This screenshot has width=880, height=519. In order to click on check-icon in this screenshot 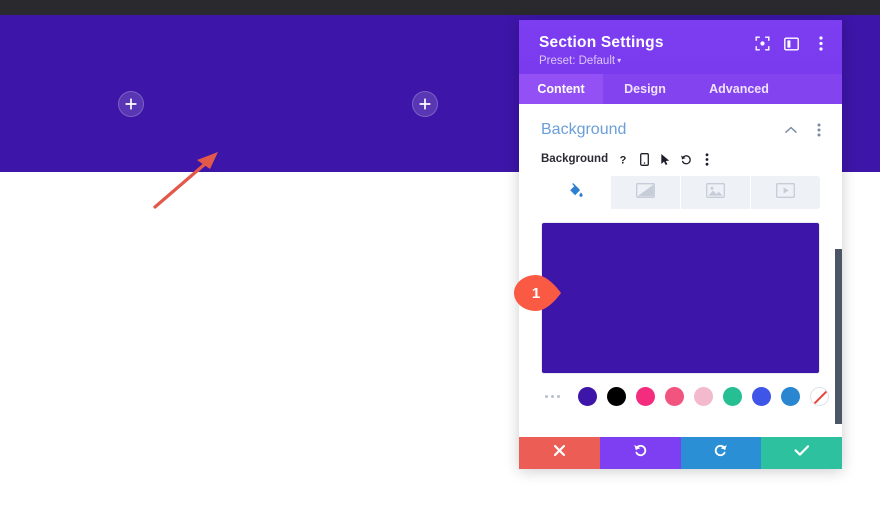, I will do `click(802, 453)`.